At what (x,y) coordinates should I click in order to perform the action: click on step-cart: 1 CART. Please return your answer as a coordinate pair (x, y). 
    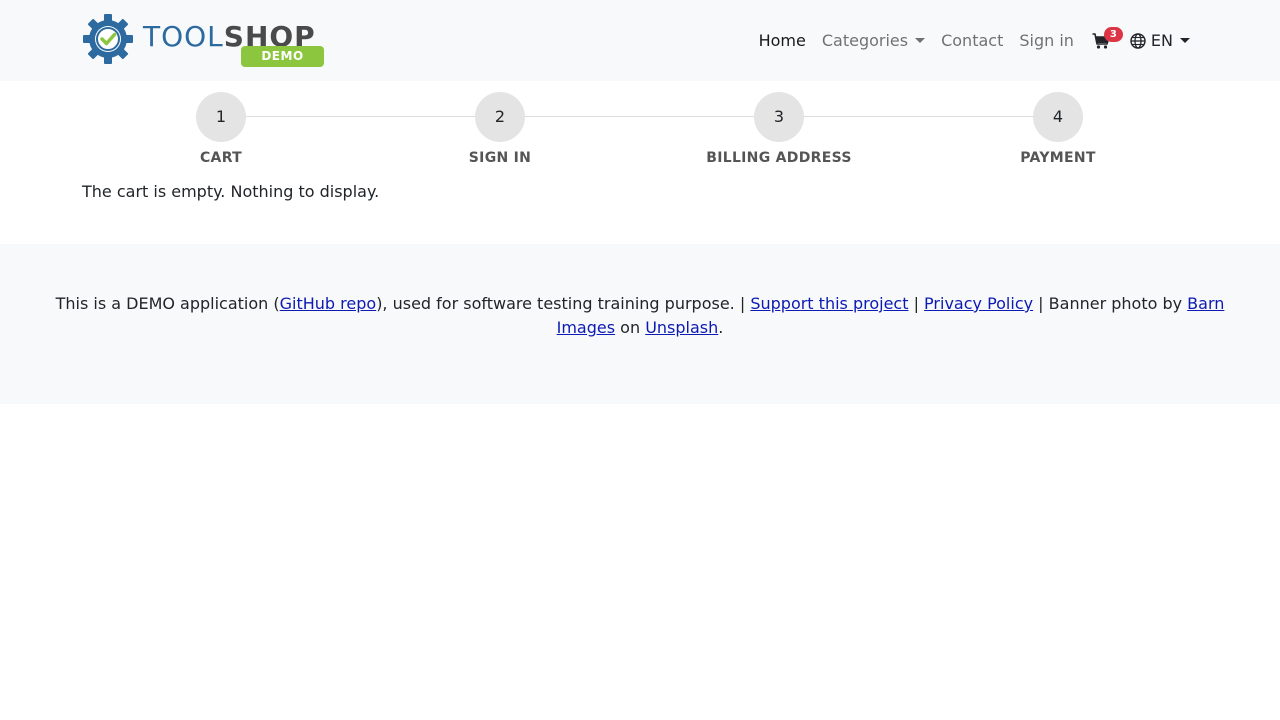
    Looking at the image, I should click on (221, 129).